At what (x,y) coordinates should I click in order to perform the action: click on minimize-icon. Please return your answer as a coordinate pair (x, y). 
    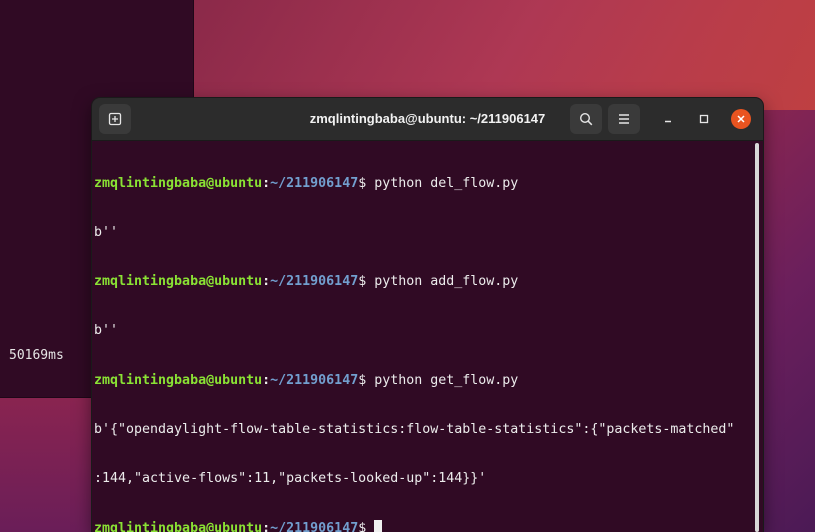
    Looking at the image, I should click on (668, 121).